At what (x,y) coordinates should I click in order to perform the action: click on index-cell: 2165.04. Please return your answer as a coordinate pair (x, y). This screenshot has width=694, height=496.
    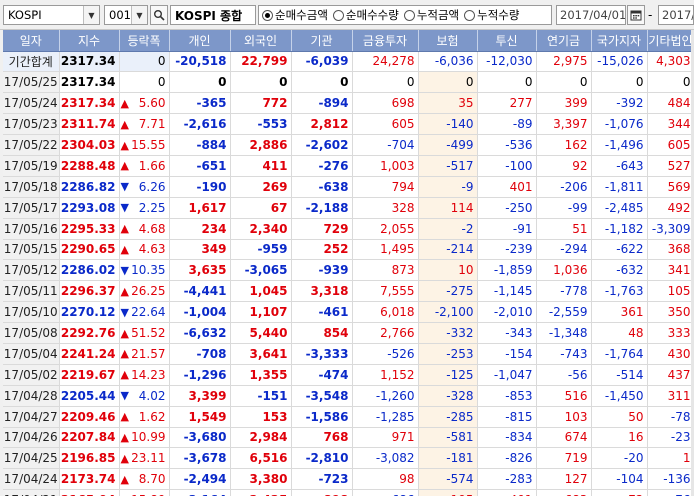
    Looking at the image, I should click on (89, 492).